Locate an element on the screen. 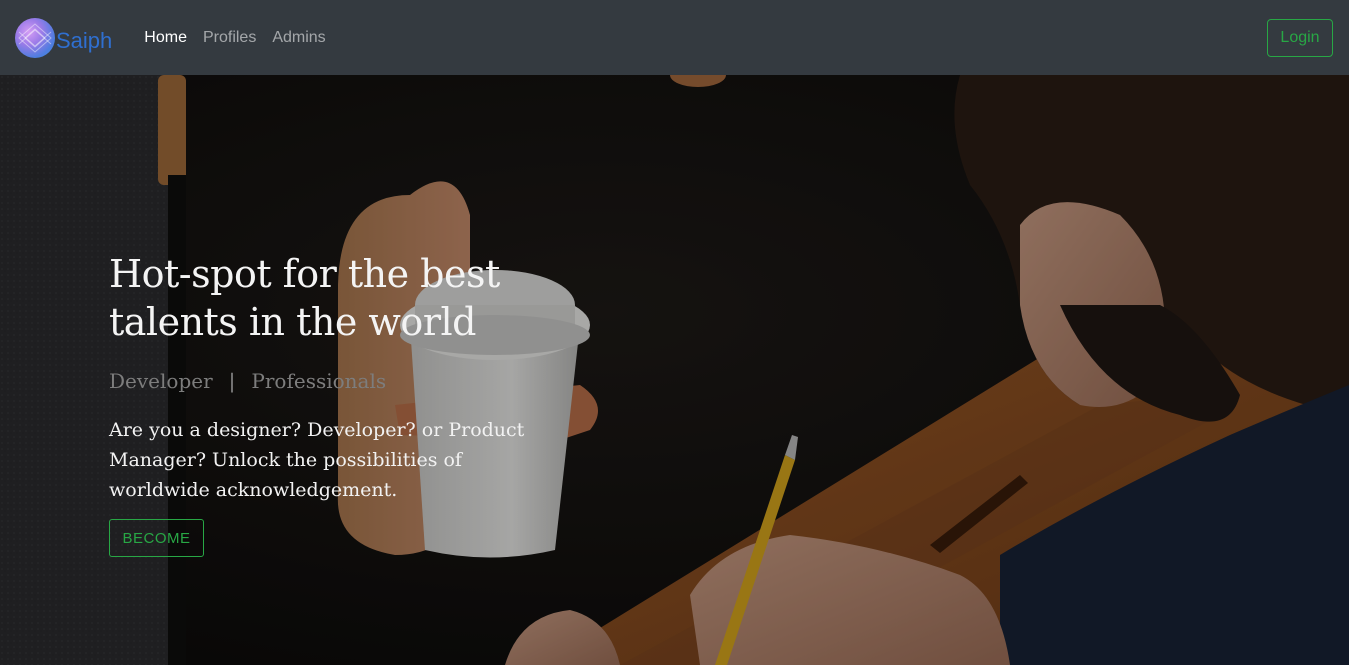  brand-link: Saiph is located at coordinates (64, 37).